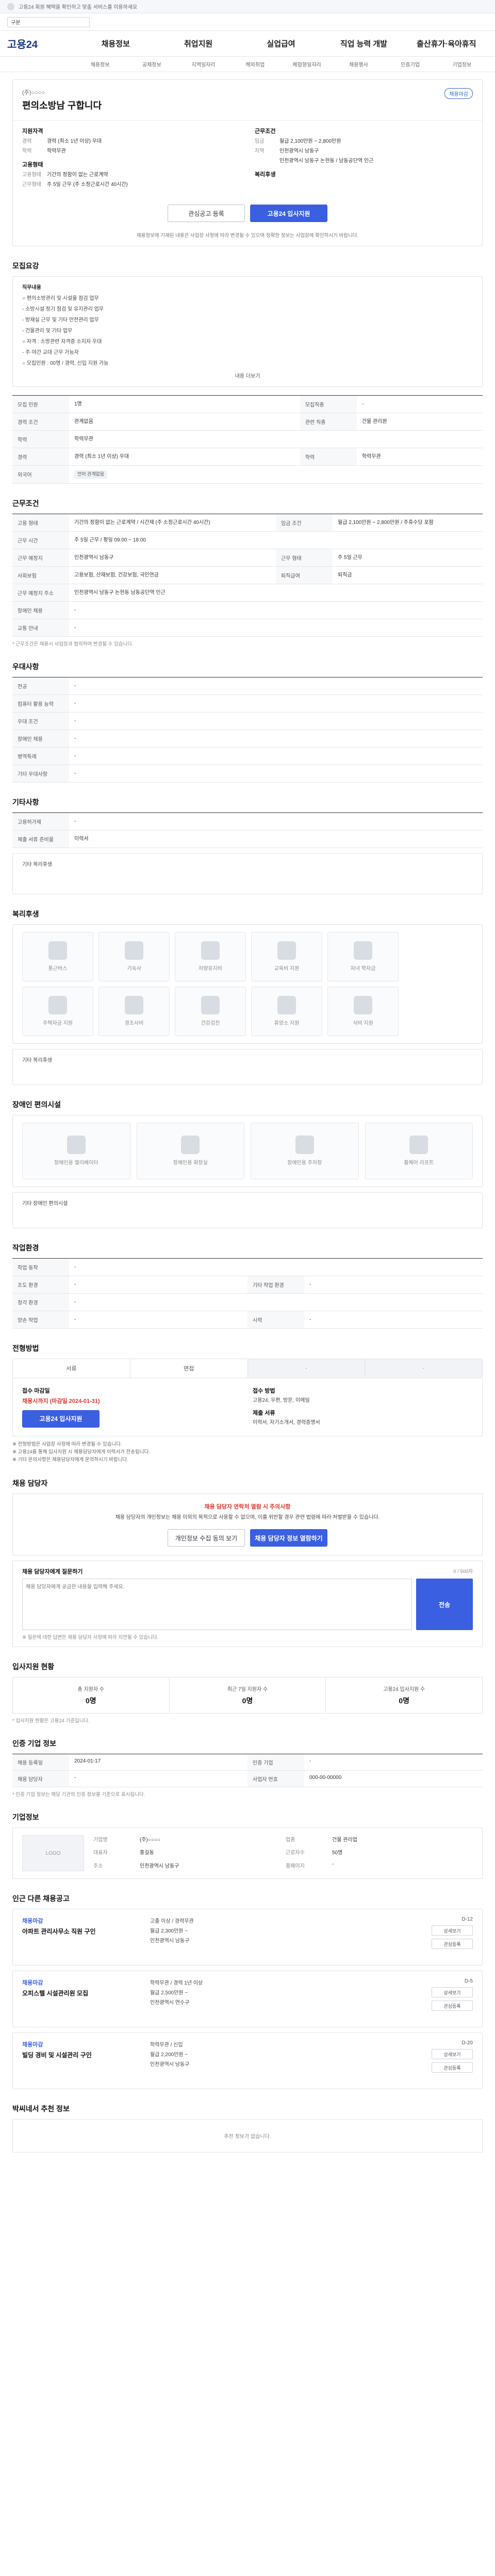 The width and height of the screenshot is (495, 2576). Describe the element at coordinates (57, 1005) in the screenshot. I see `house-icon` at that location.